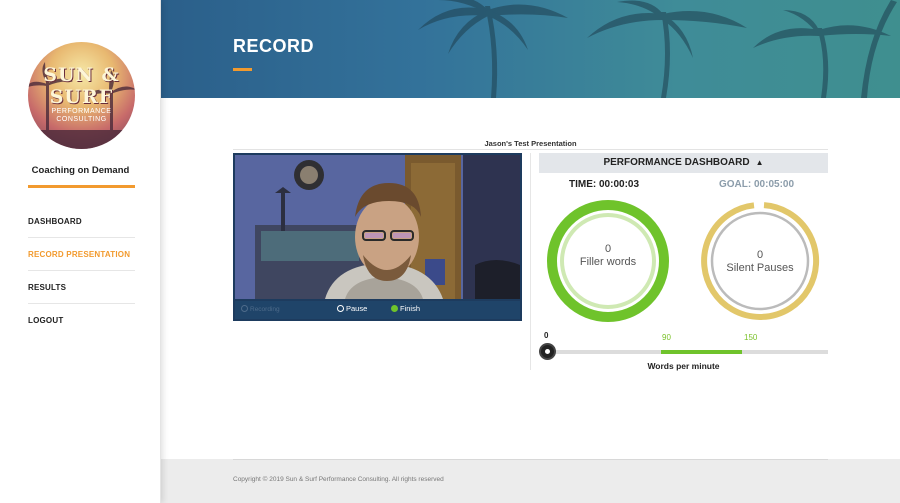 The height and width of the screenshot is (503, 900). I want to click on silent-pauses-count: 0, so click(760, 255).